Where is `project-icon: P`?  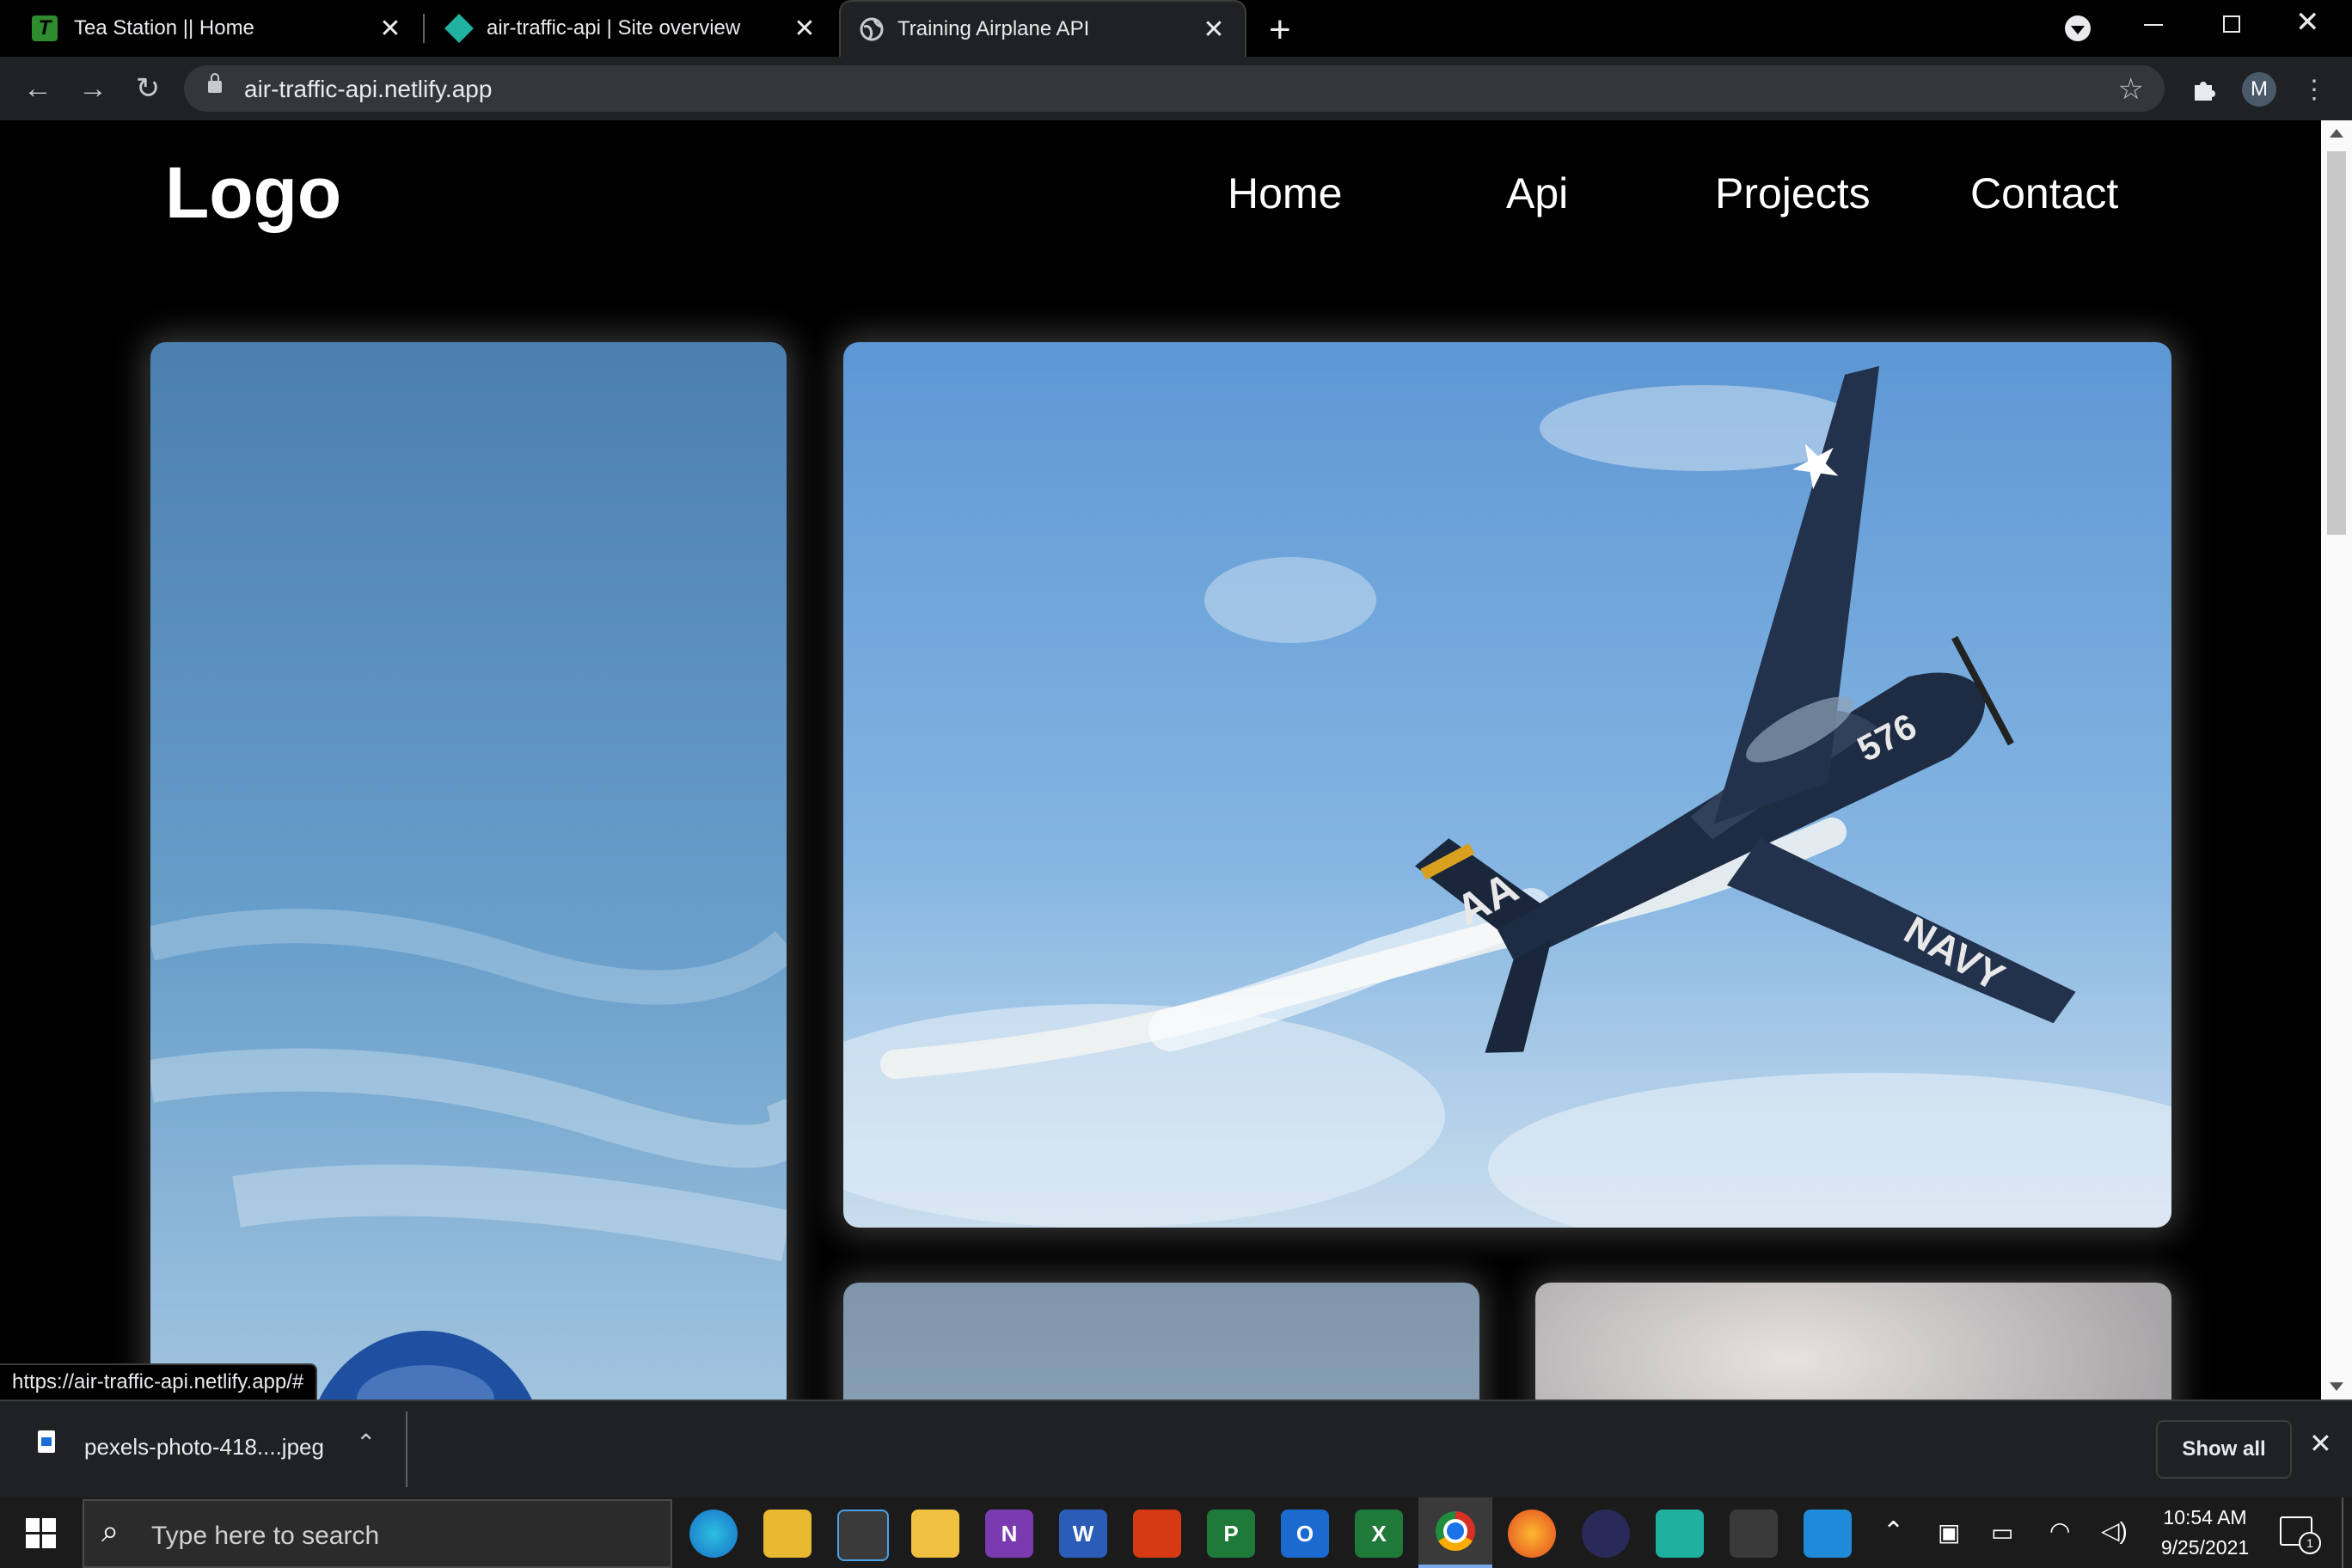 project-icon: P is located at coordinates (1231, 1534).